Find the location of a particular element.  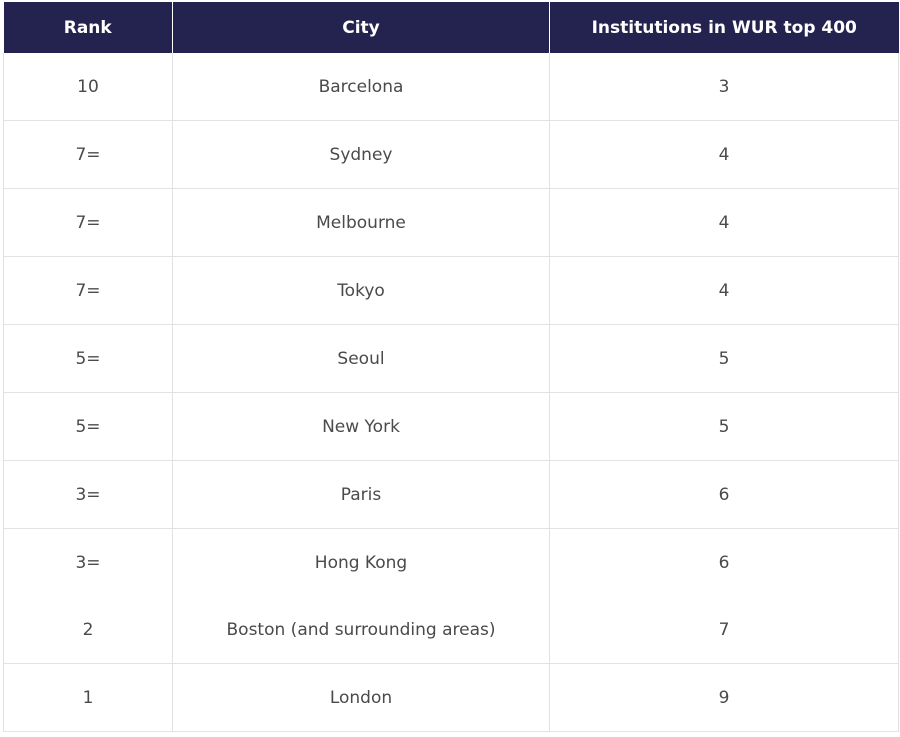

table-row: 10 Barcelona 3 is located at coordinates (451, 87).